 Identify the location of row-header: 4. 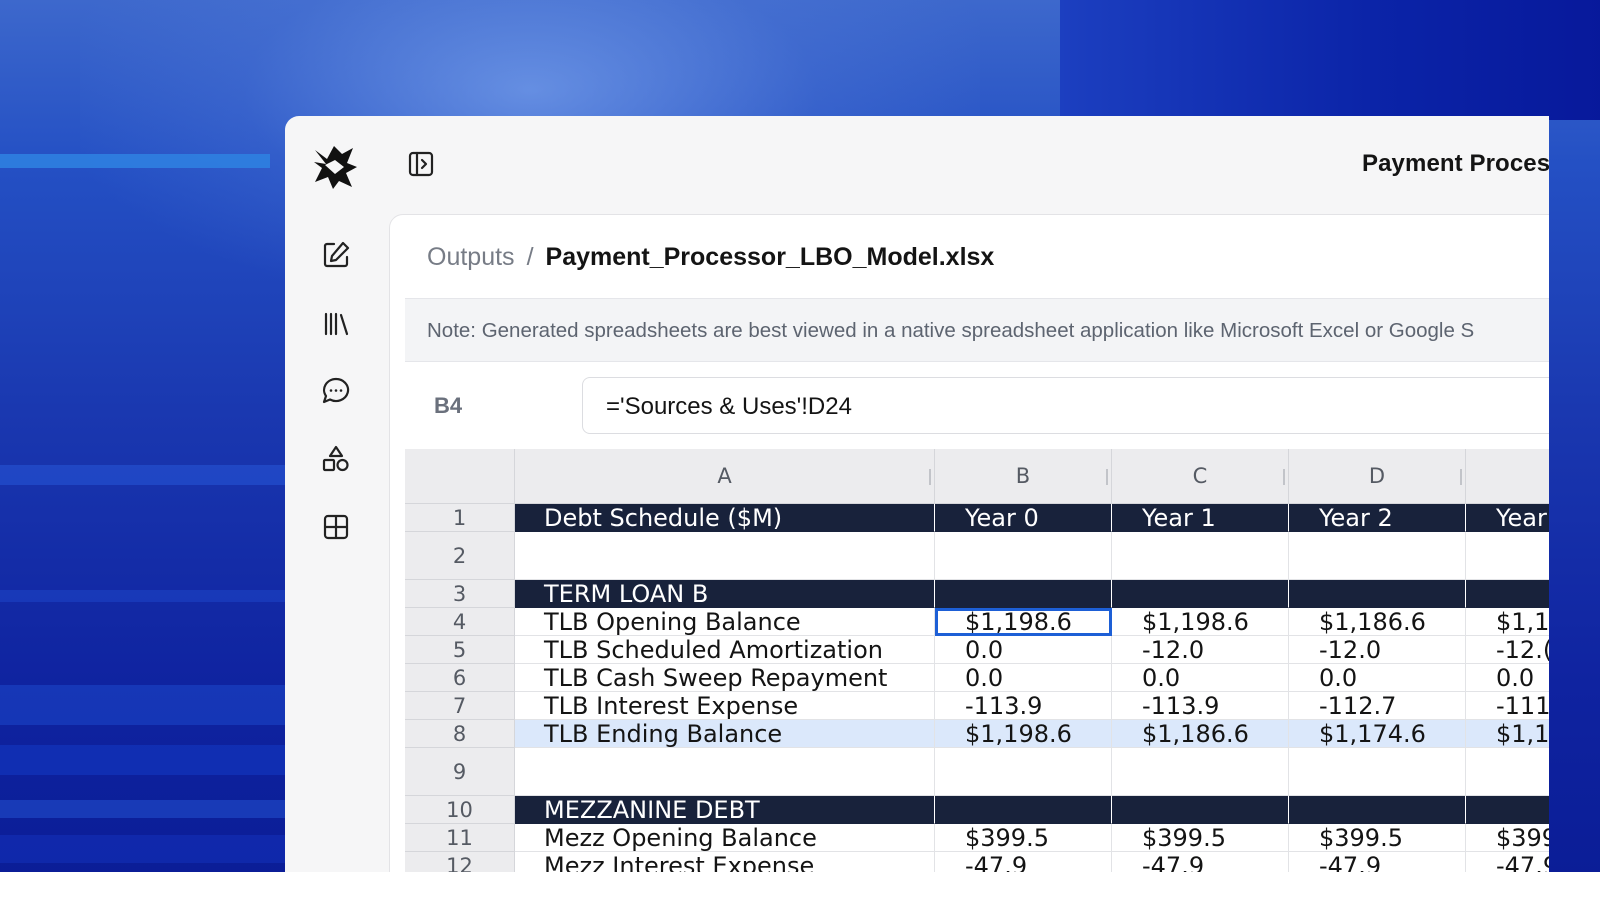
(460, 622).